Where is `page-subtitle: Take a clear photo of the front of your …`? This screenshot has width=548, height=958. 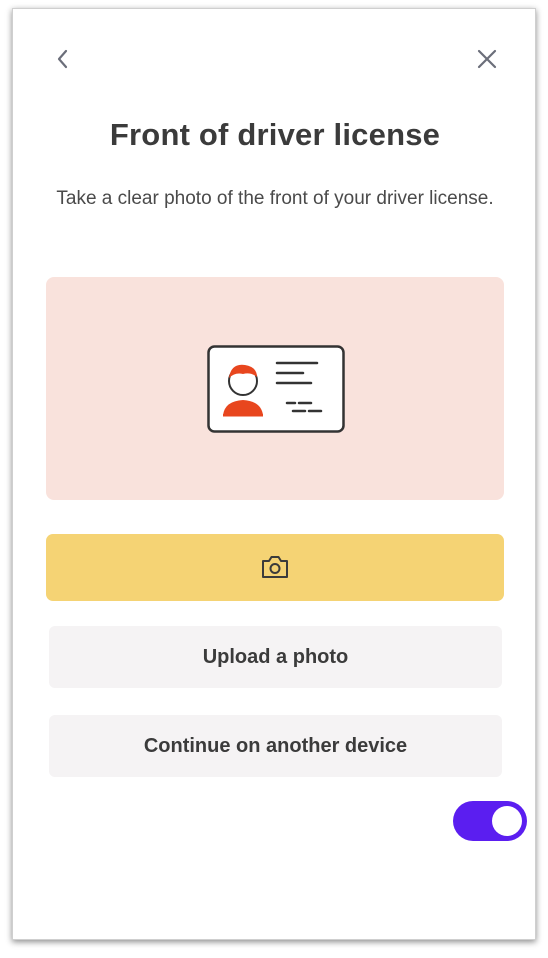 page-subtitle: Take a clear photo of the front of your … is located at coordinates (275, 198).